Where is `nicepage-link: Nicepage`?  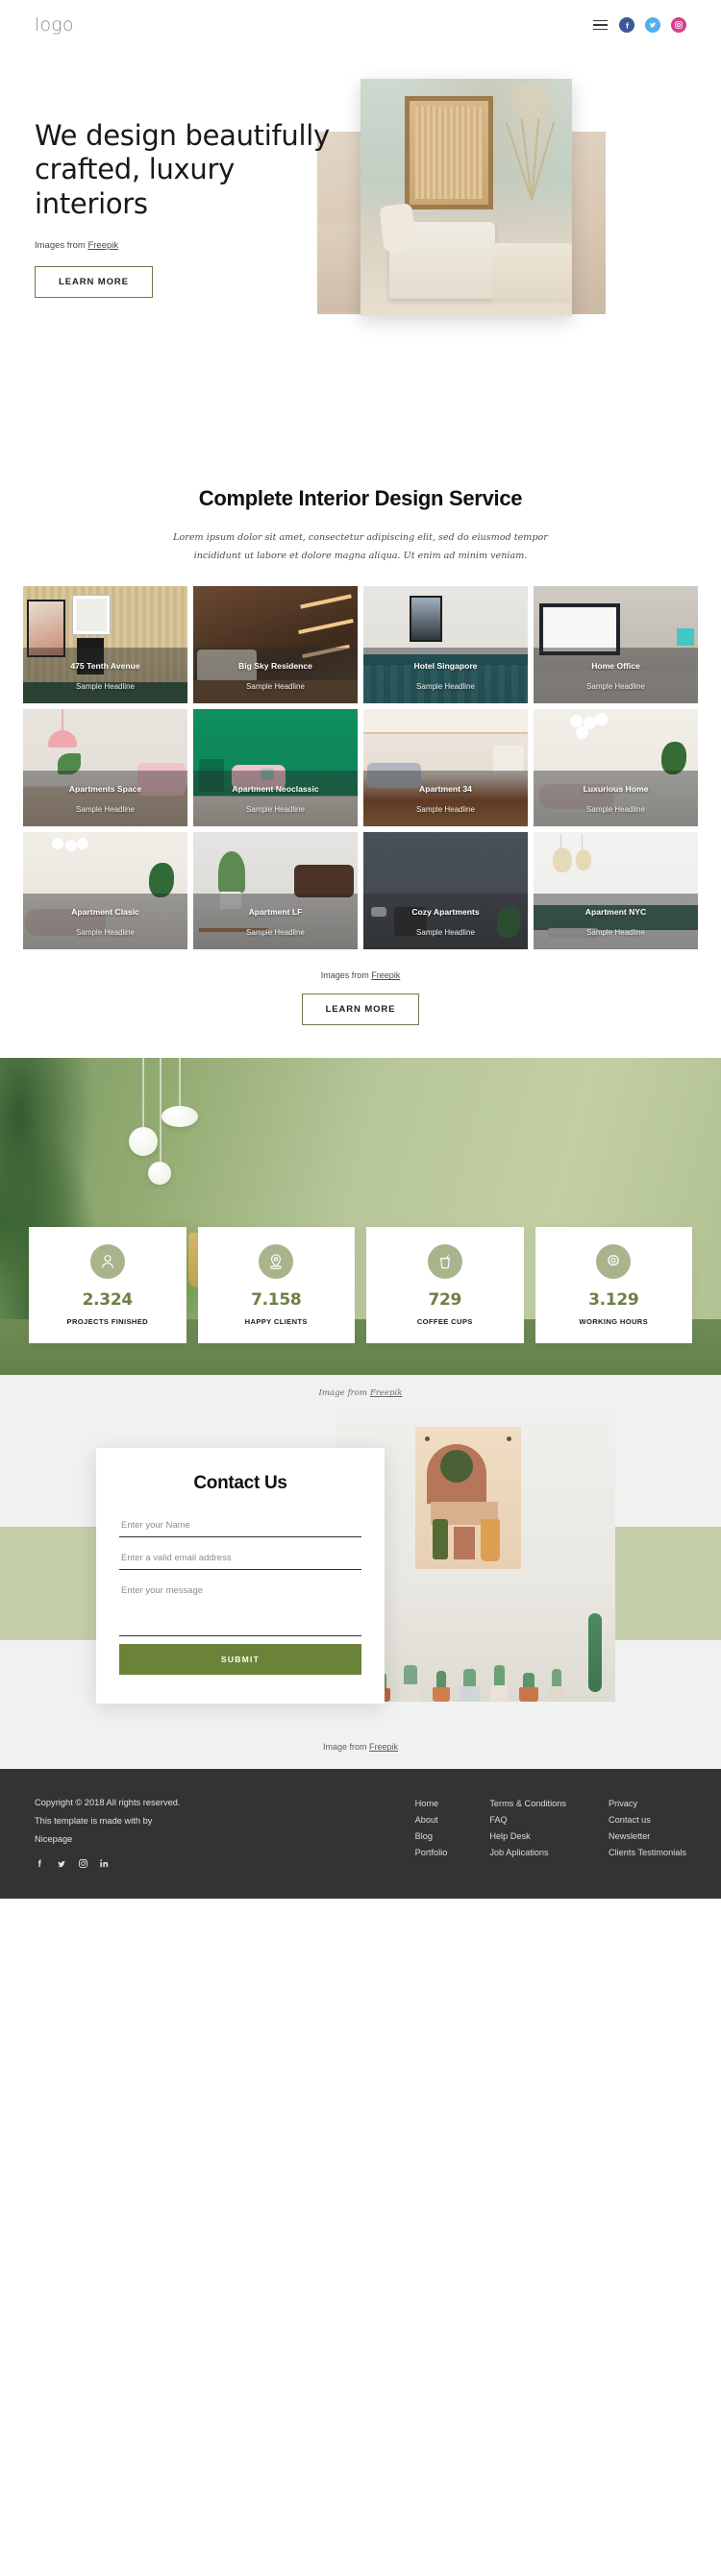
nicepage-link: Nicepage is located at coordinates (54, 1839).